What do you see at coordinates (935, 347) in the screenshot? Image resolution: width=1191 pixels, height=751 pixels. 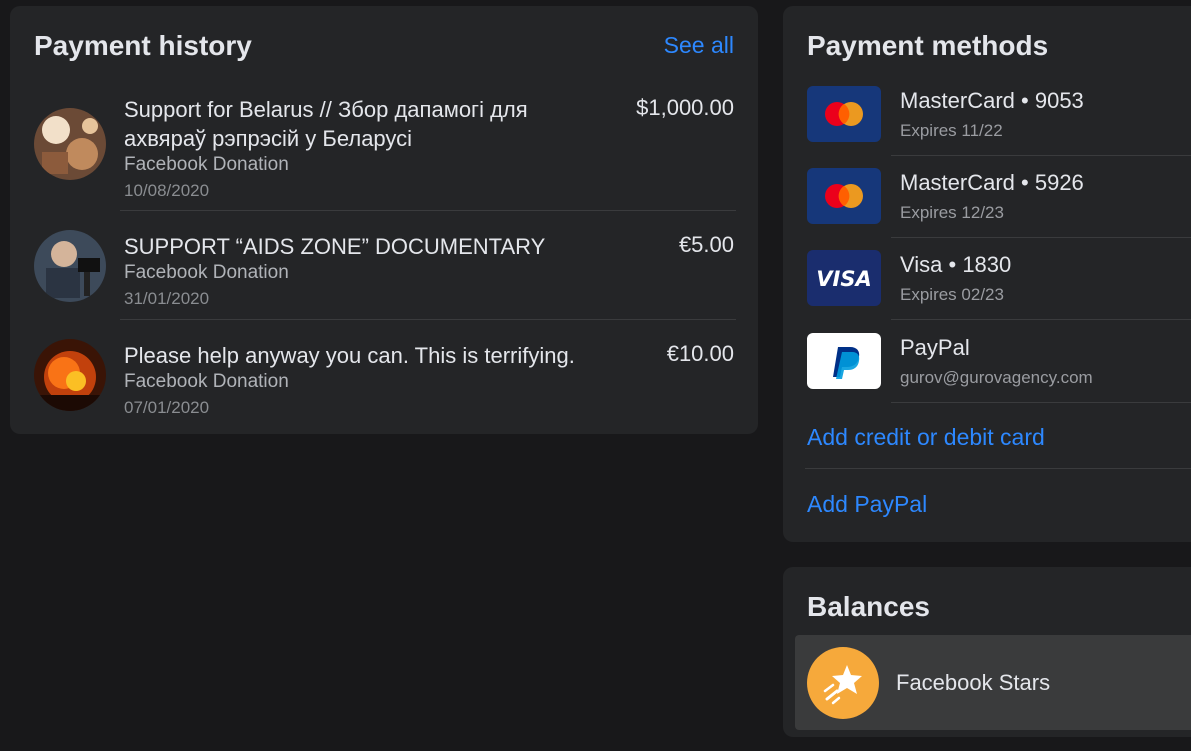 I see `payment-method-name: PayPal` at bounding box center [935, 347].